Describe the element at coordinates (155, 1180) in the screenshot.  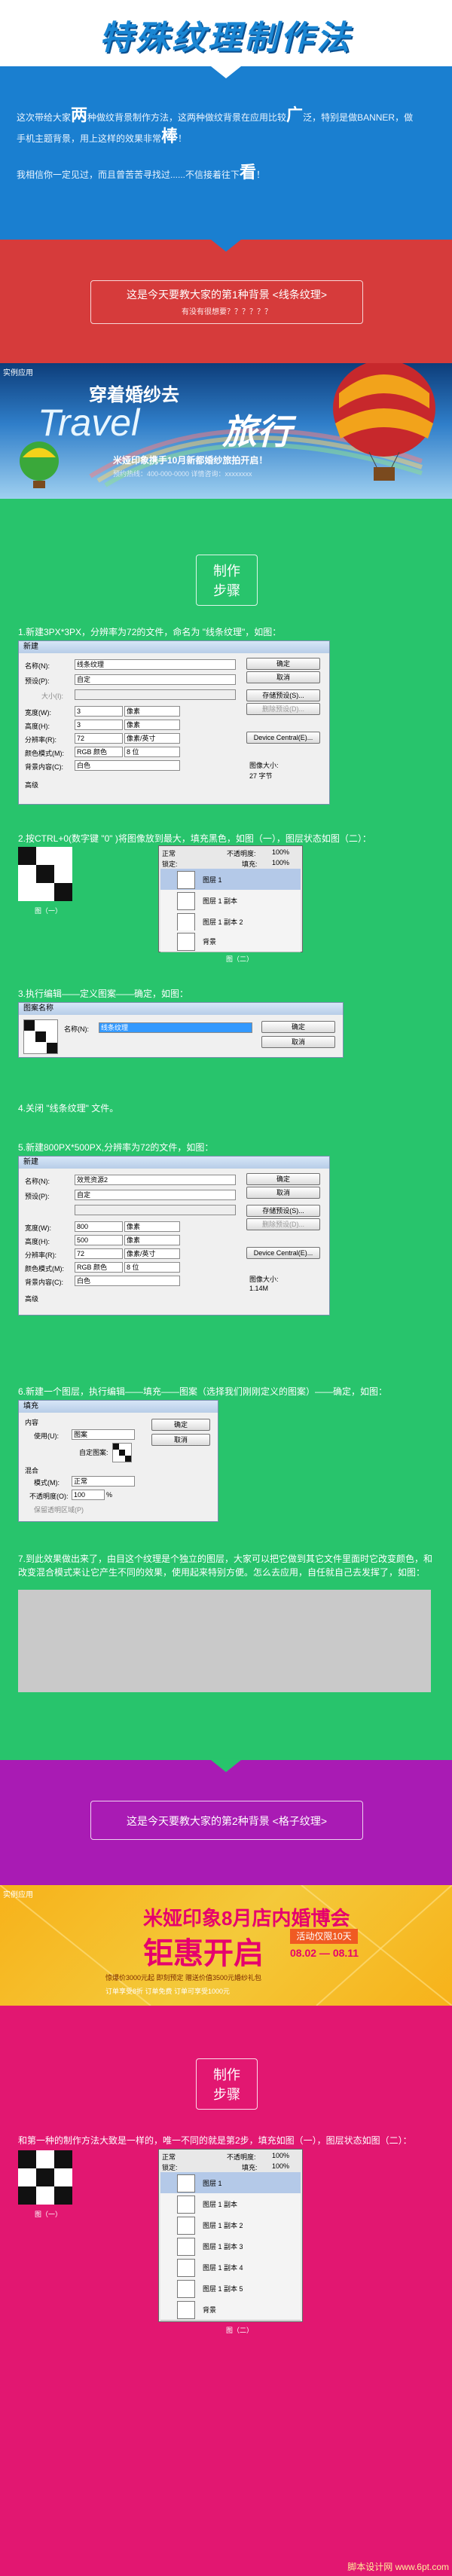
I see `name-input: 效荒资源2` at that location.